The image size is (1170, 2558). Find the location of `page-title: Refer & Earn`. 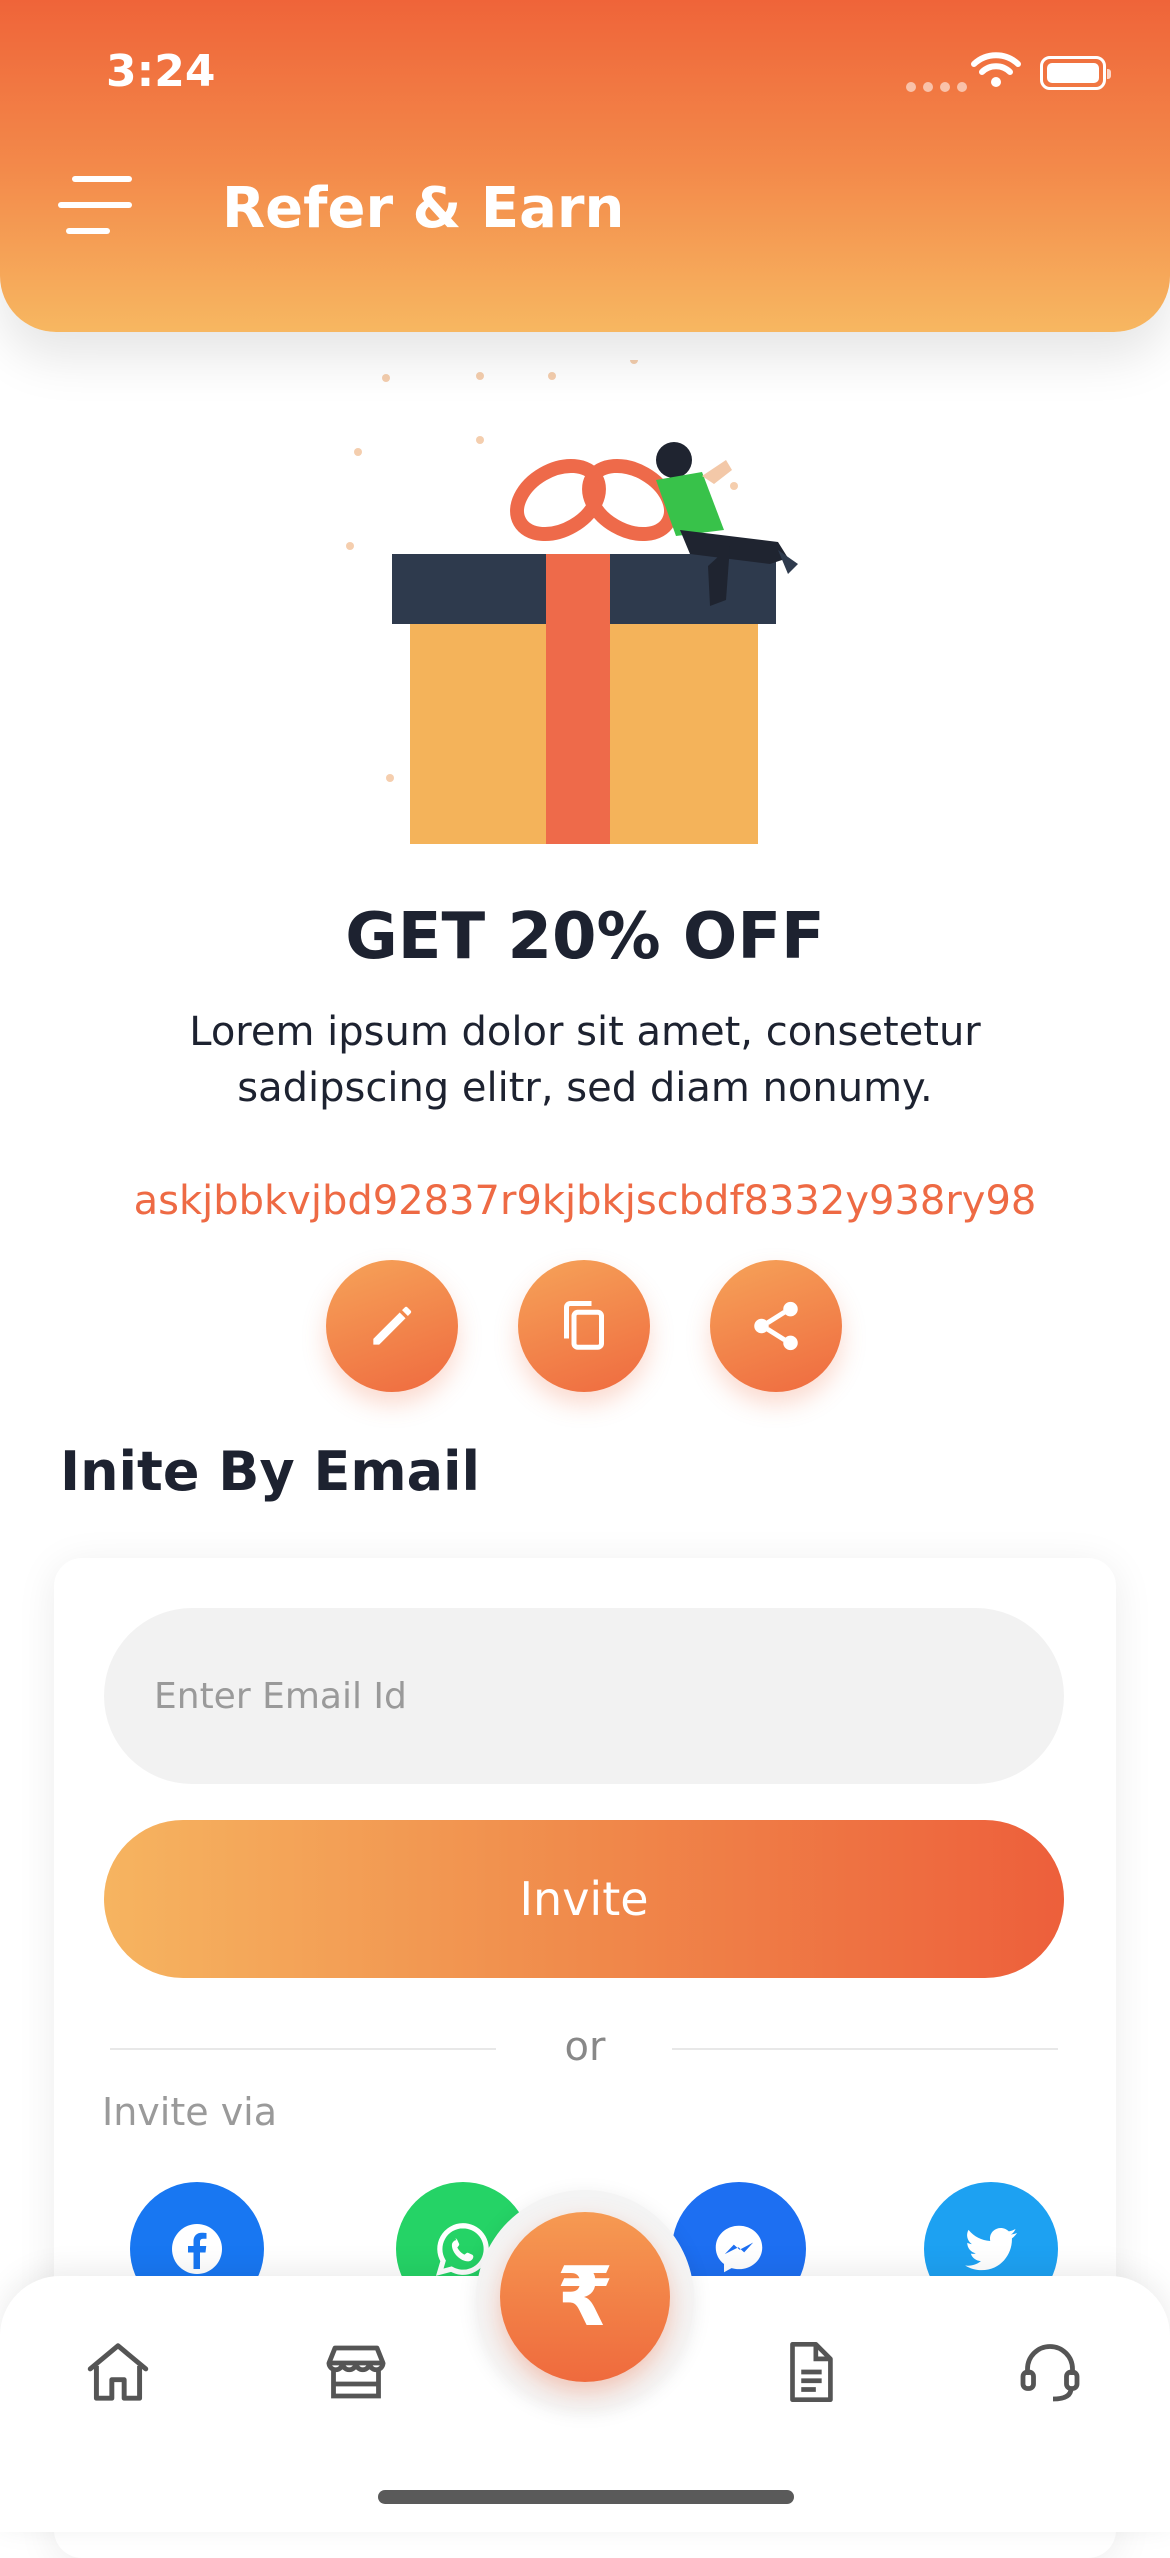

page-title: Refer & Earn is located at coordinates (423, 208).